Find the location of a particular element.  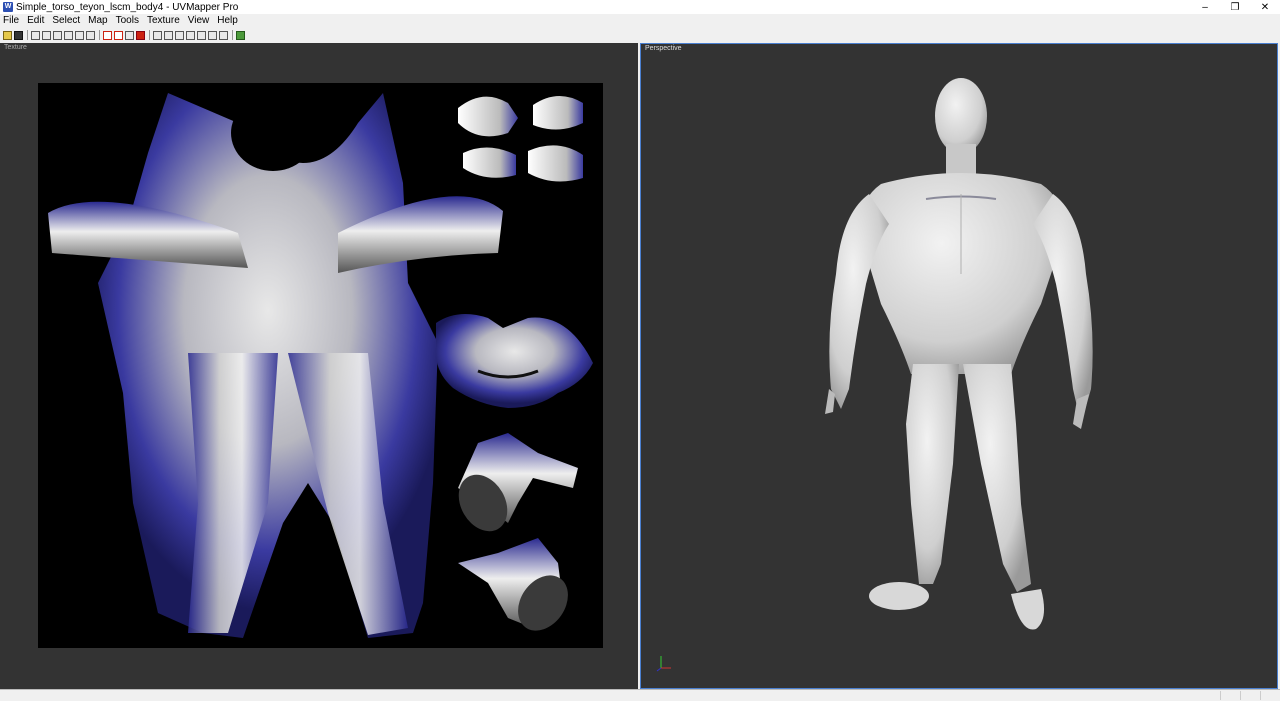

zoom-icon is located at coordinates (57, 35).